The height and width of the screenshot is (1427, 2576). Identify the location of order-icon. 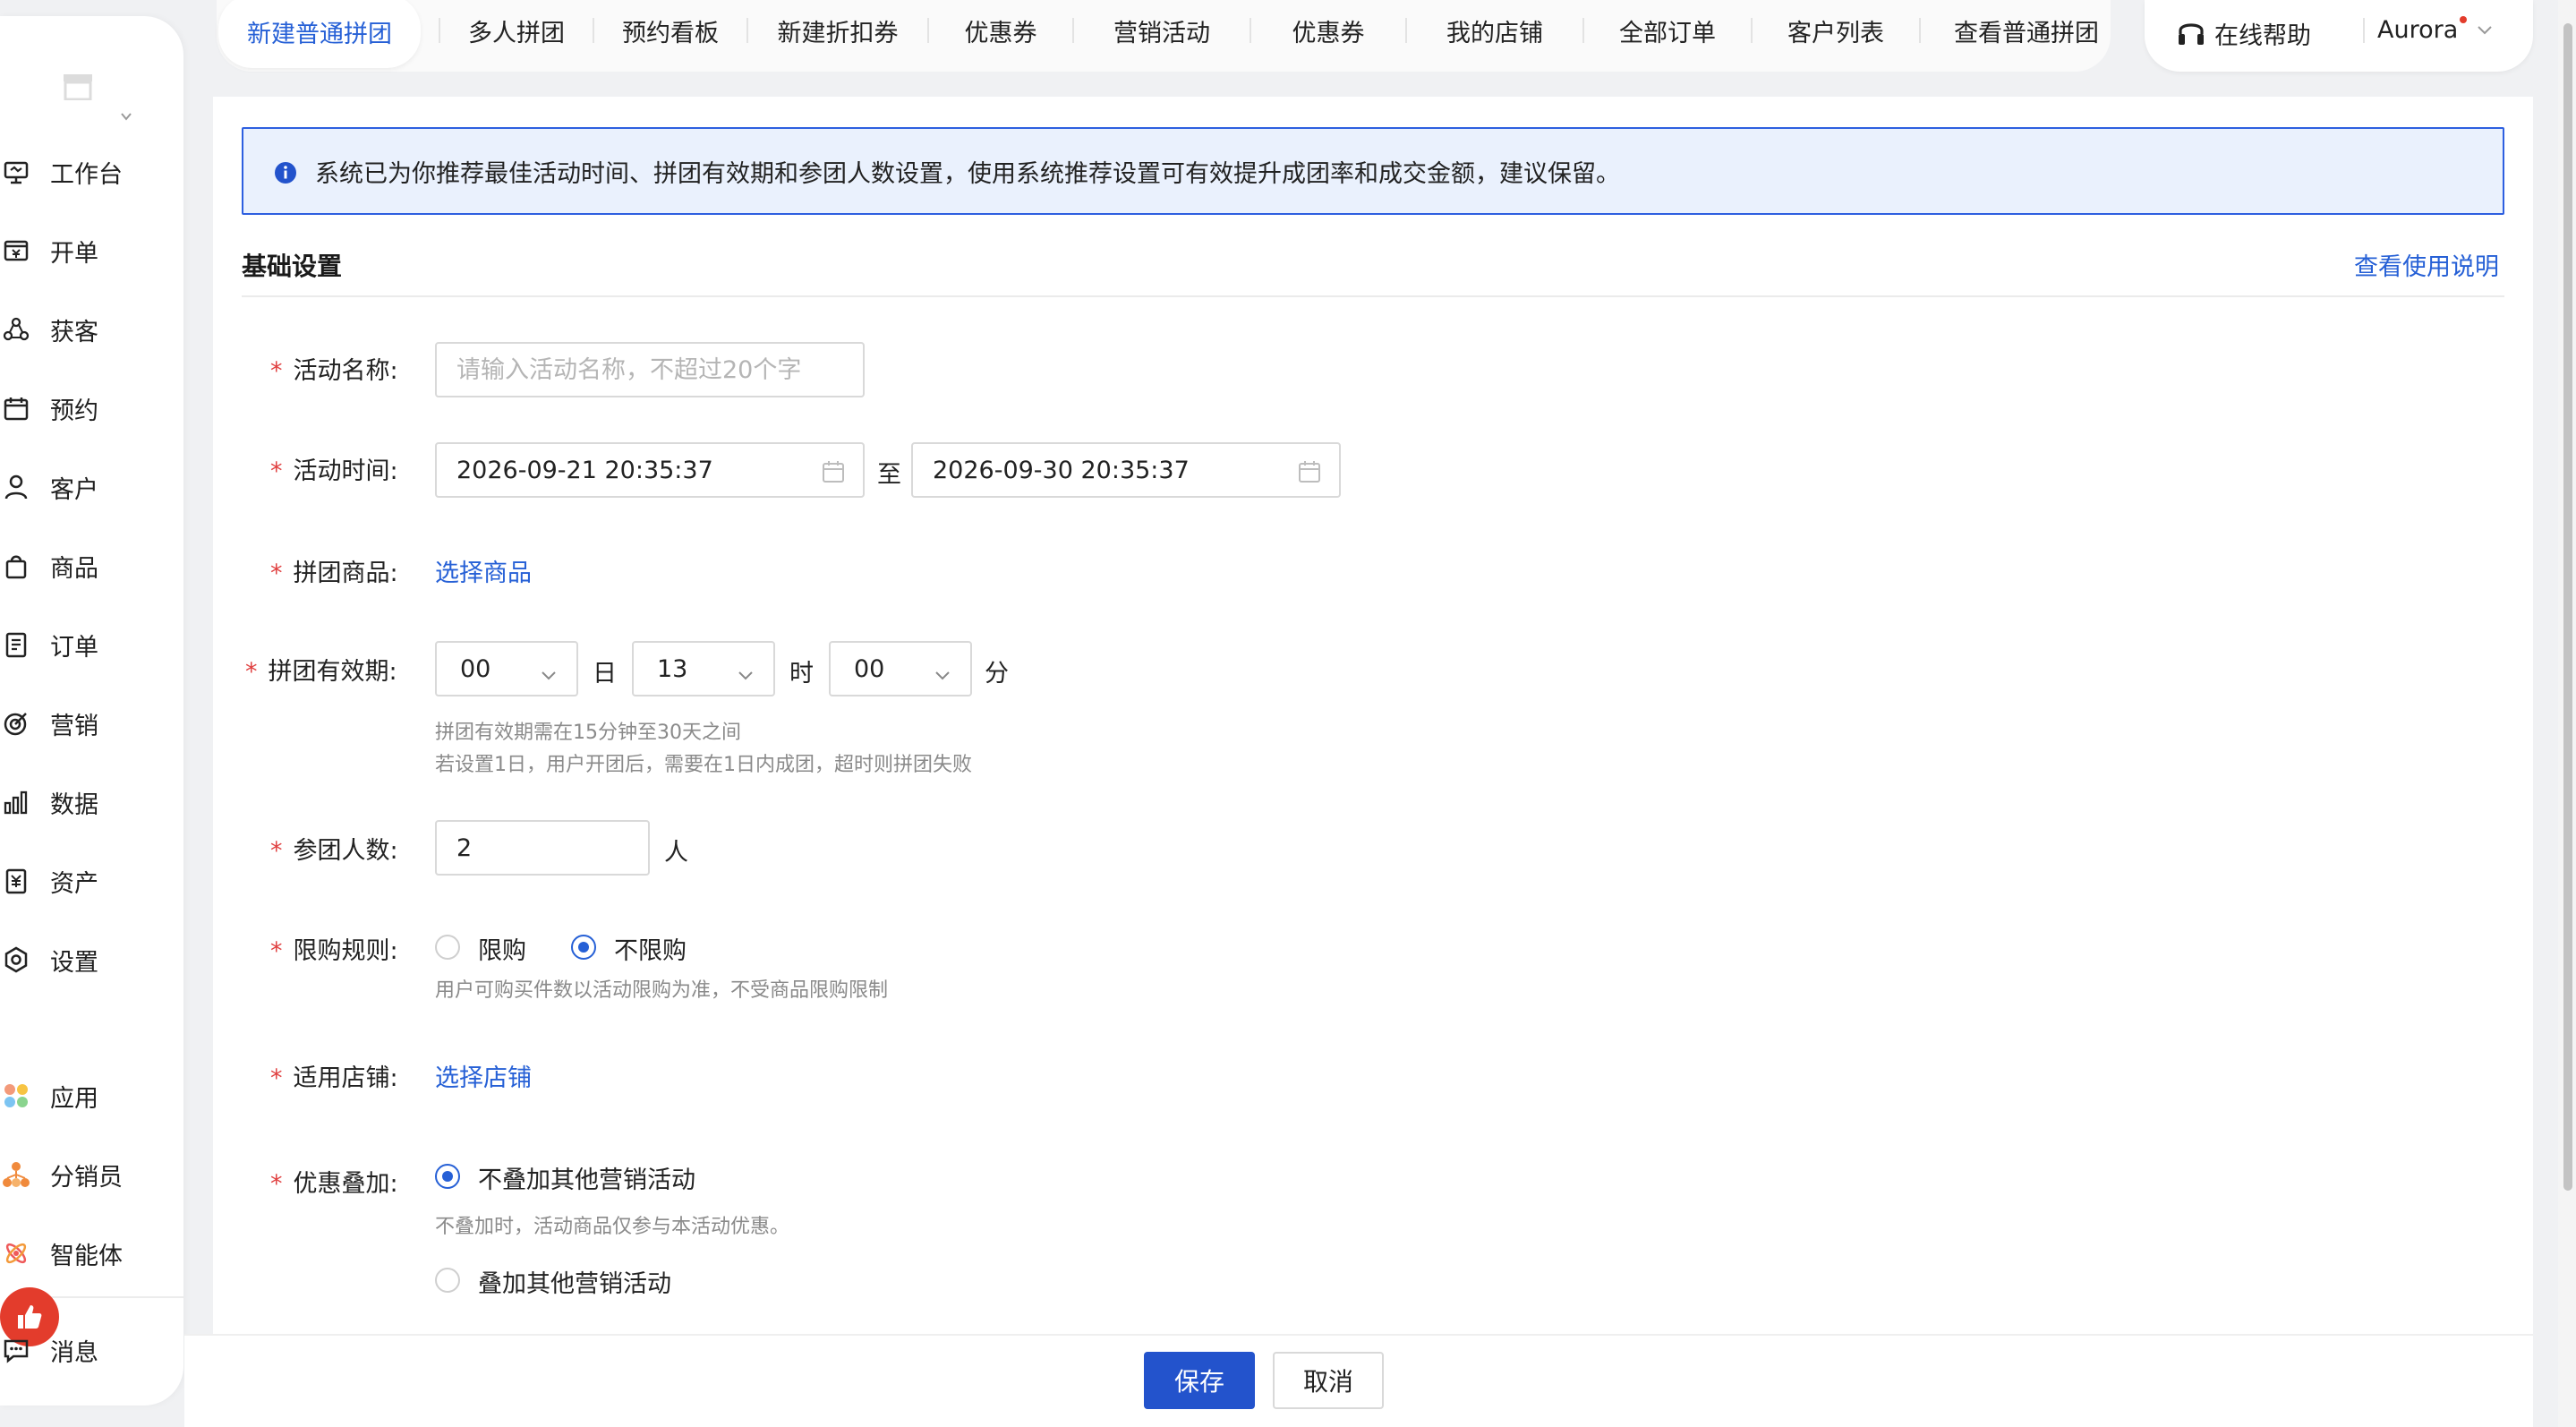
(16, 645).